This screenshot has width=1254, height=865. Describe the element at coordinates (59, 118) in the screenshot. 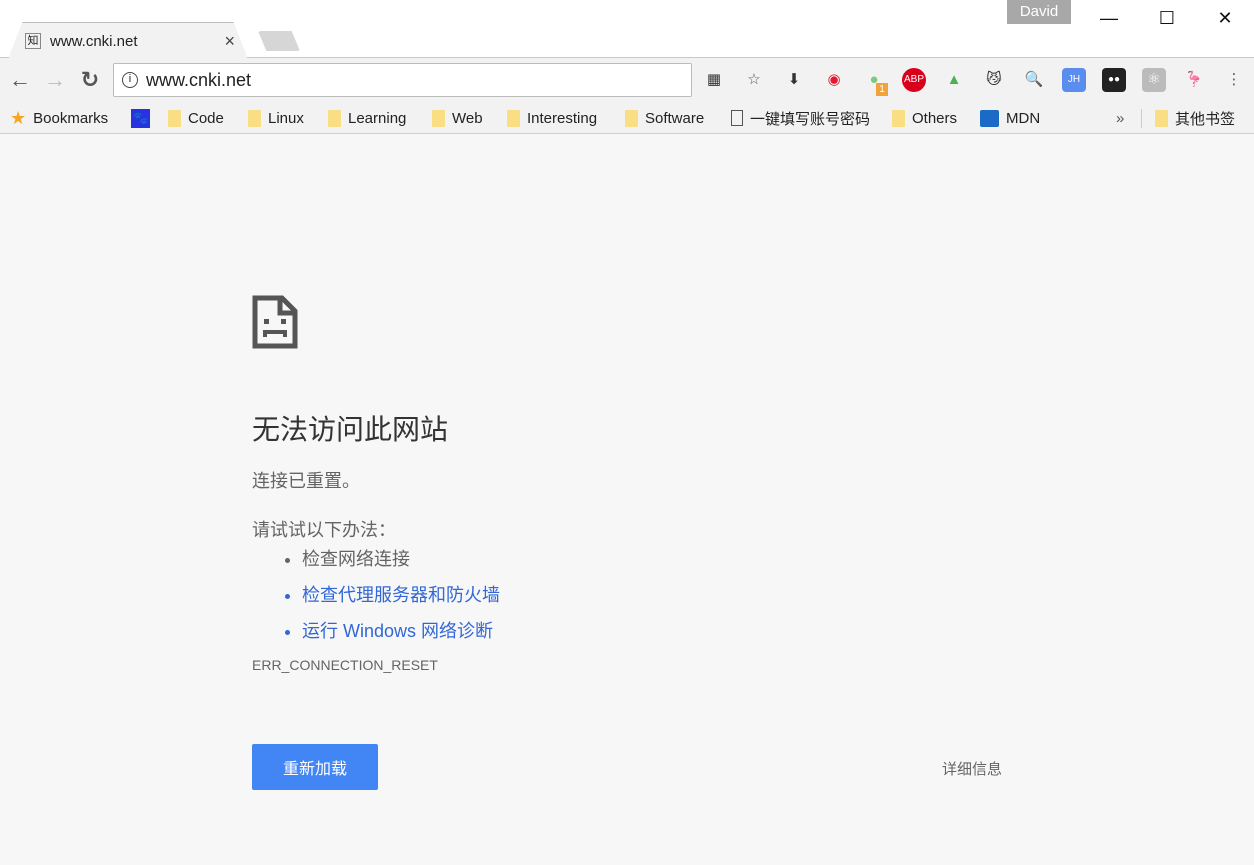

I see `bookmark-bookmarks: ★ Bookmarks` at that location.